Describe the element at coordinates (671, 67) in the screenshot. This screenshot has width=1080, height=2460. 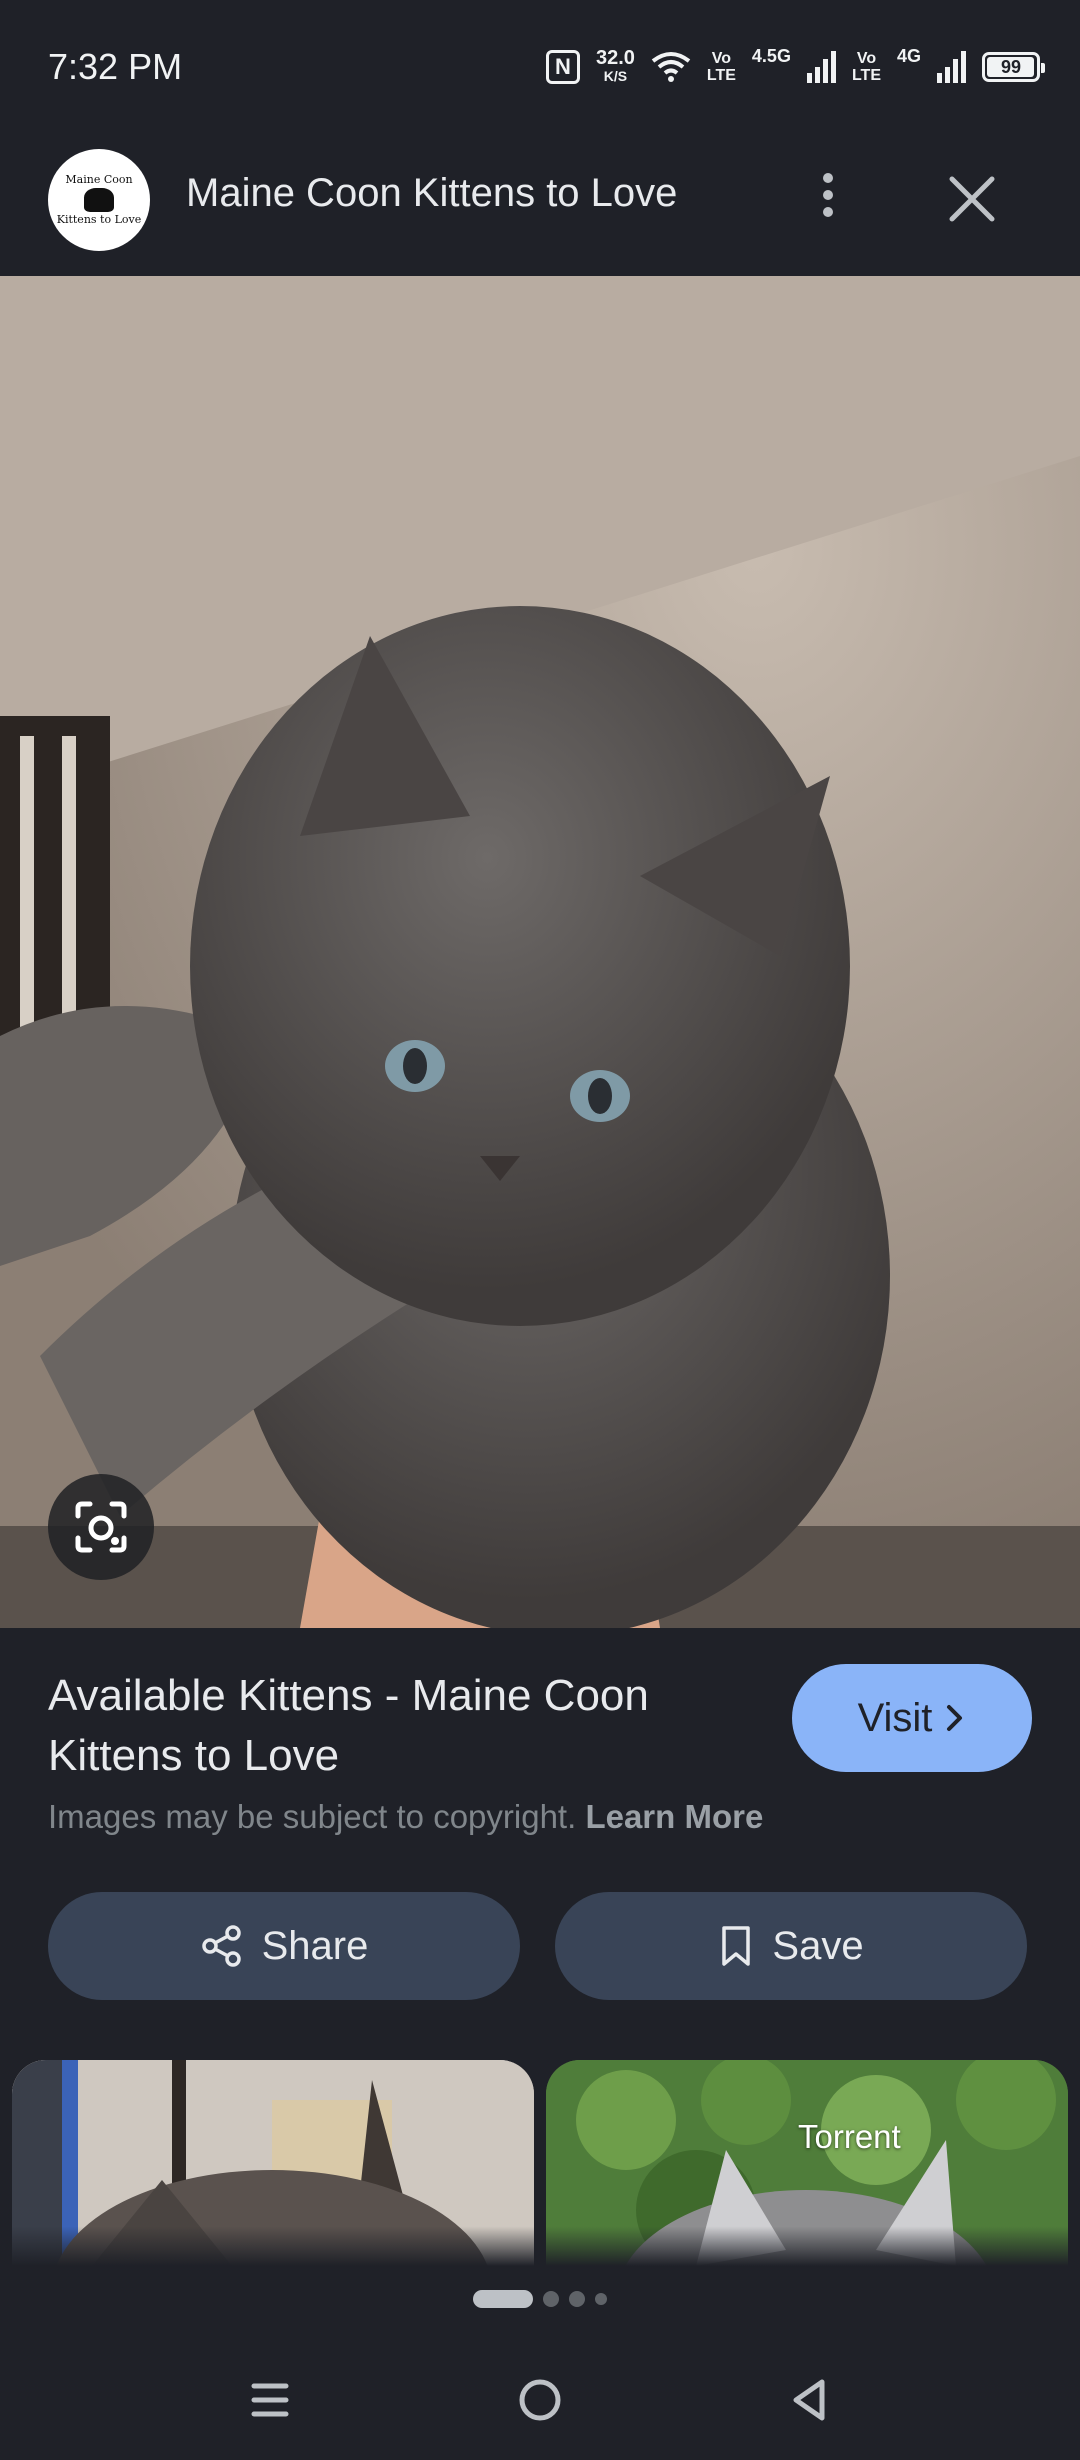
I see `wifi-icon` at that location.